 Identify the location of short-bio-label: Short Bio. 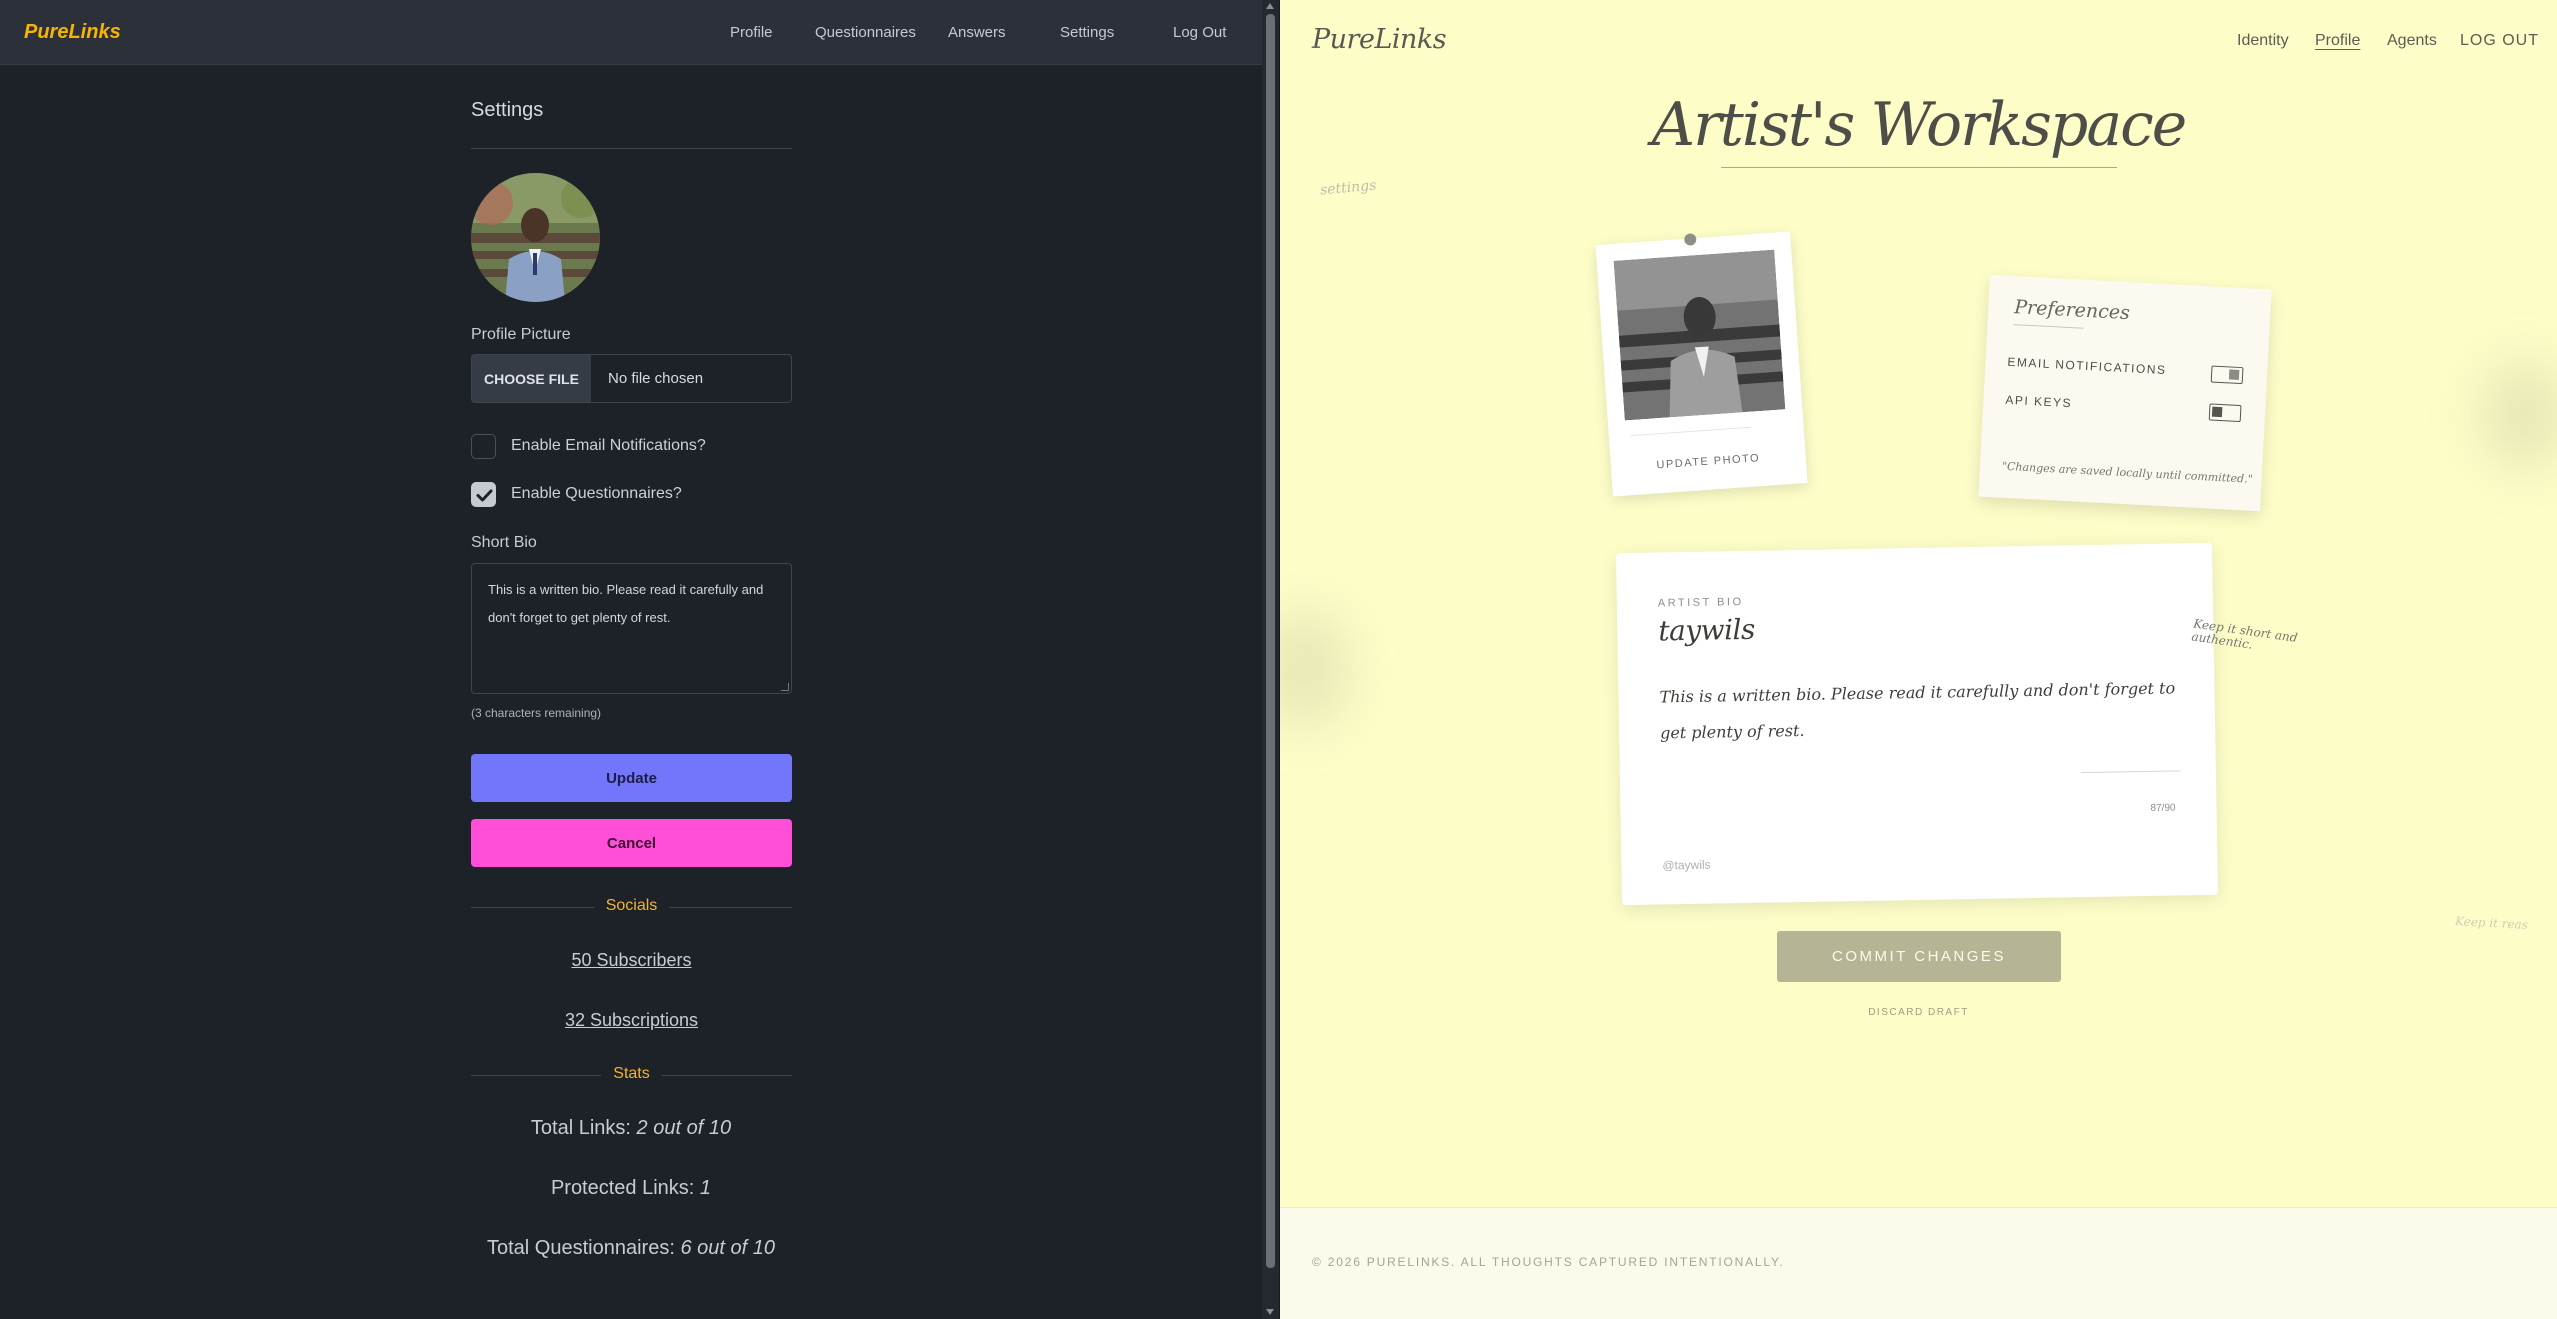
(504, 542).